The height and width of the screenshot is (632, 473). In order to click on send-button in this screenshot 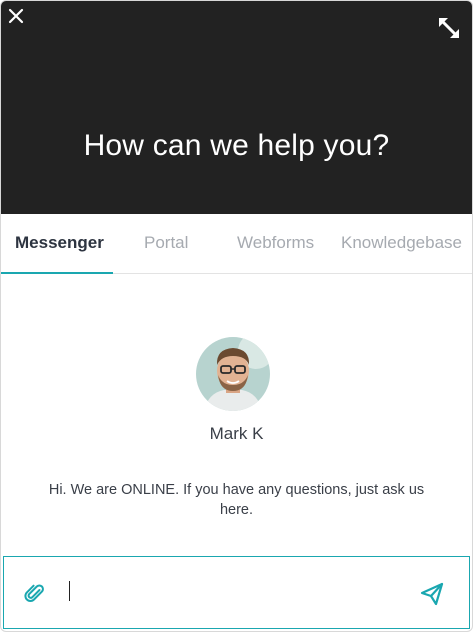, I will do `click(432, 594)`.